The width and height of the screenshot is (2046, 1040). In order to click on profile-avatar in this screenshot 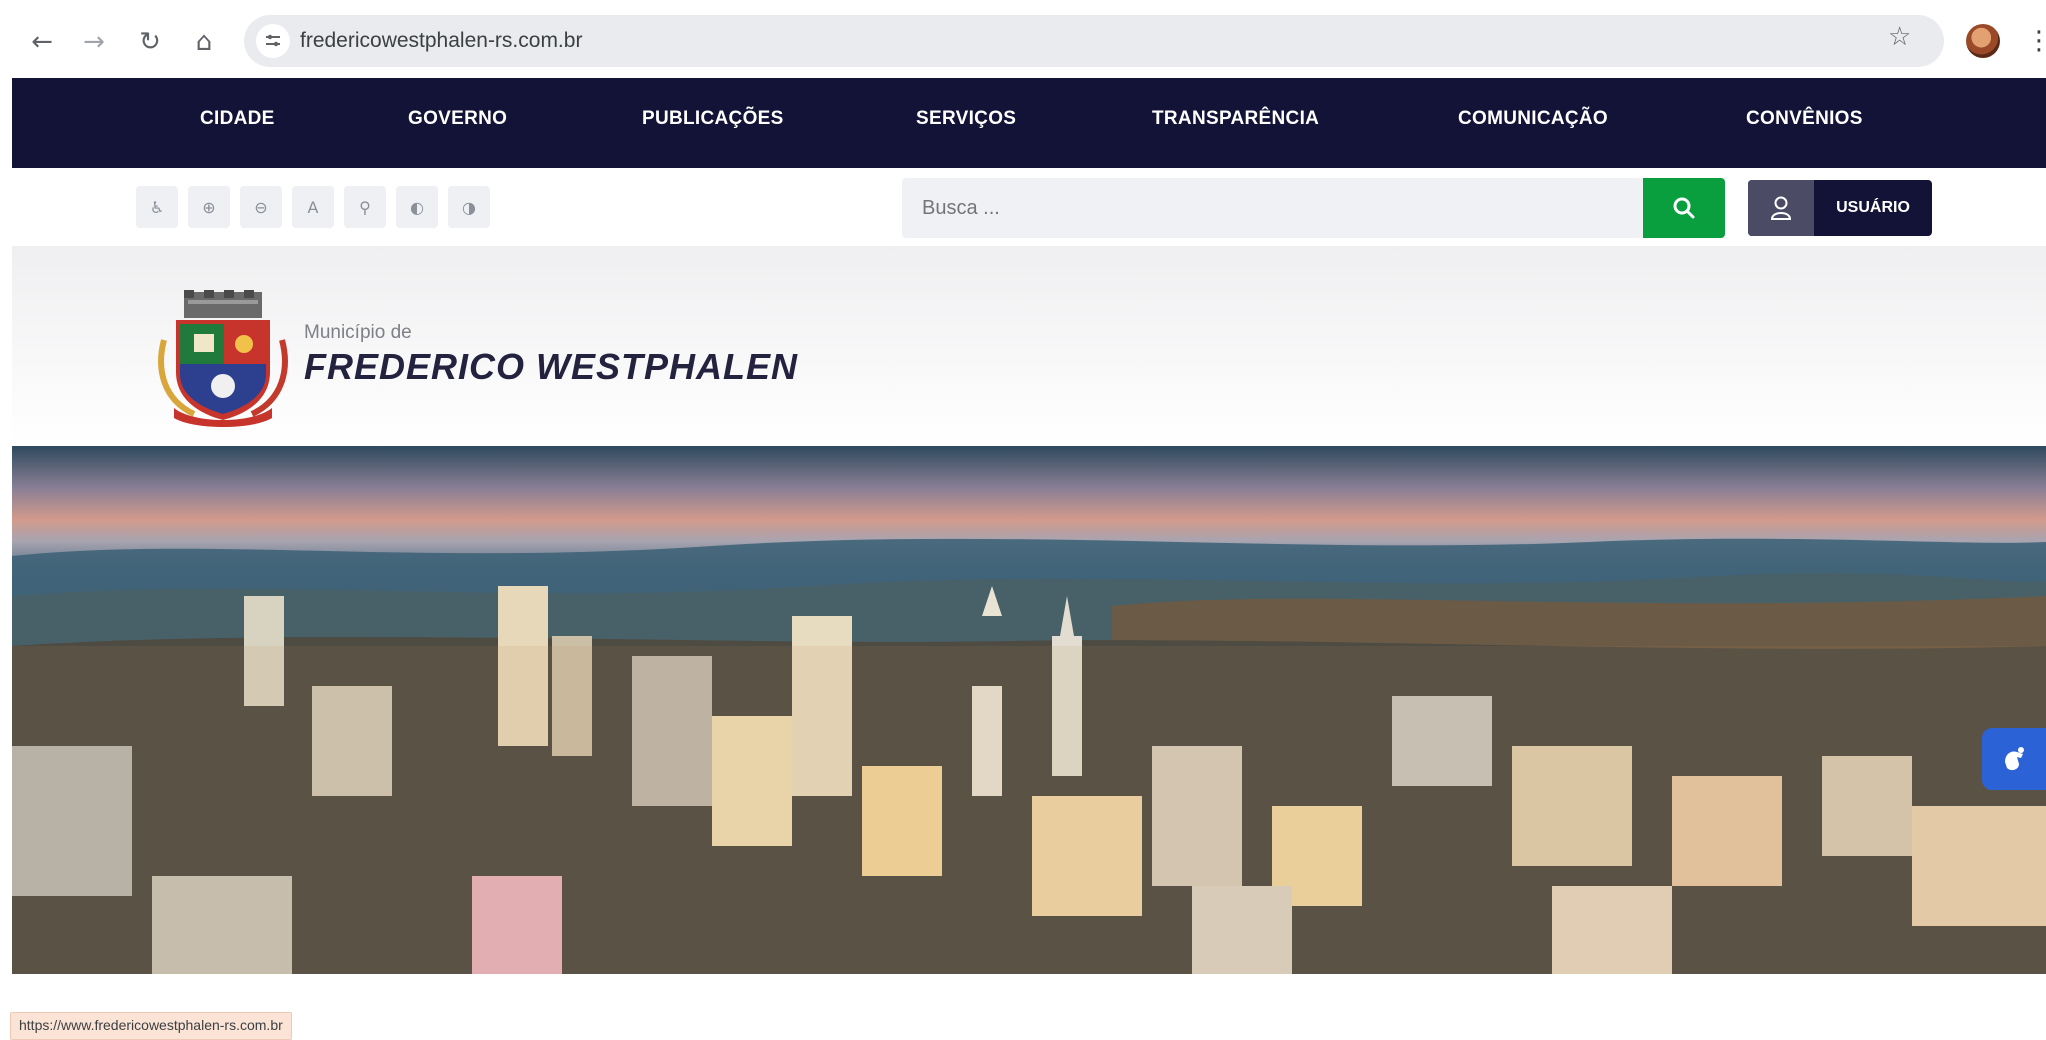, I will do `click(1983, 41)`.